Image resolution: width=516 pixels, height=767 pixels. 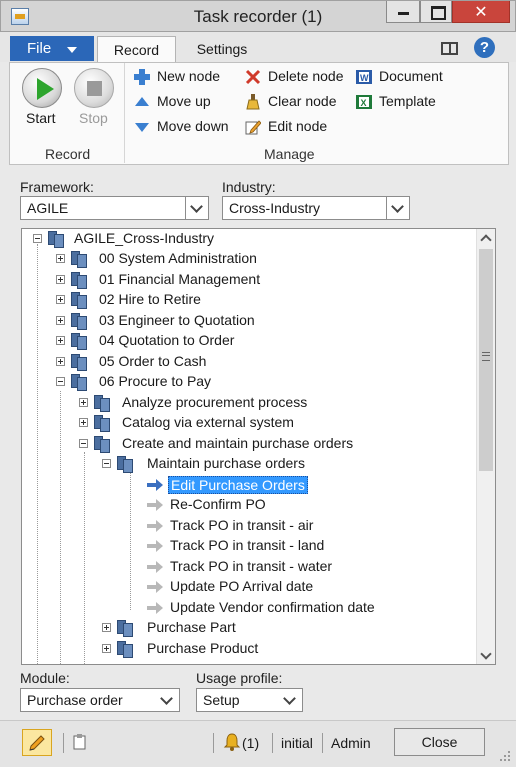 I want to click on move-up-label: Move up, so click(x=184, y=101).